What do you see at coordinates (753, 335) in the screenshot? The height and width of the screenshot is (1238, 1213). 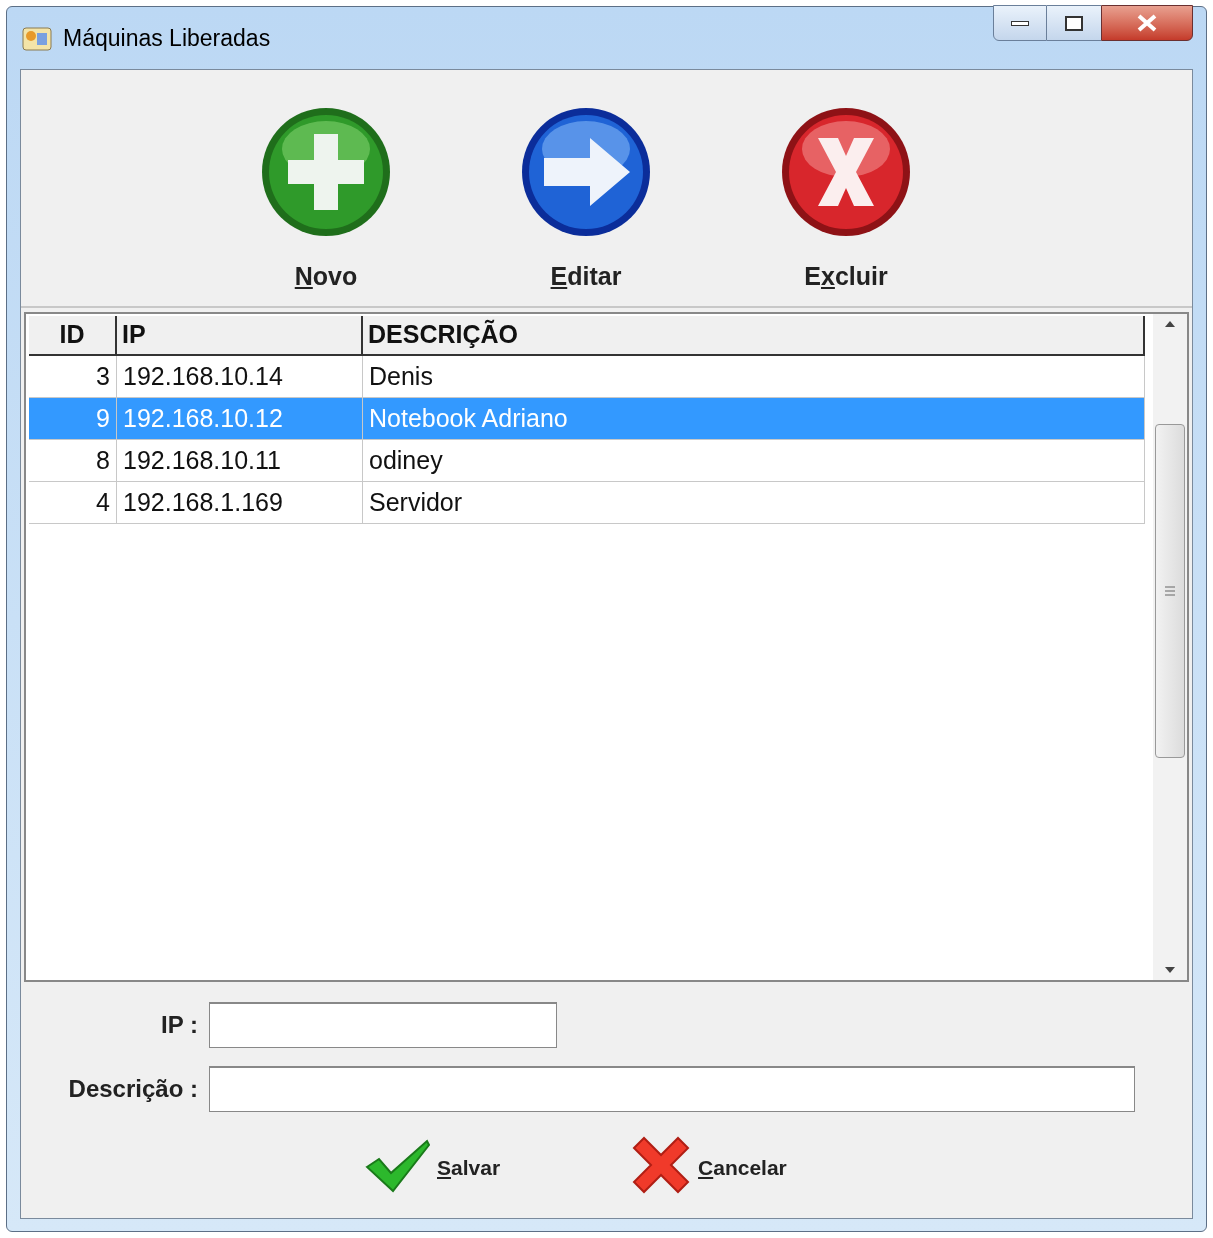 I see `column-header: DESCRIÇÃO` at bounding box center [753, 335].